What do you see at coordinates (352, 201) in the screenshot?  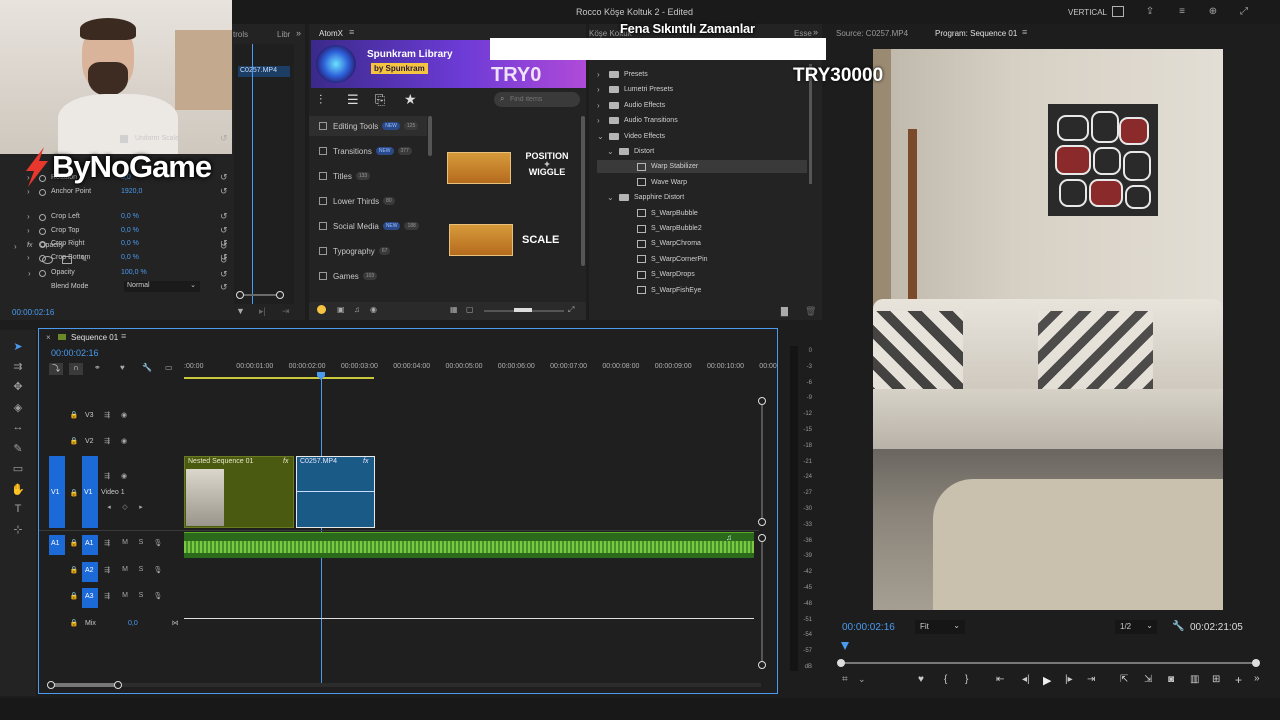 I see `atomx-category-item: Lower Thirds 80` at bounding box center [352, 201].